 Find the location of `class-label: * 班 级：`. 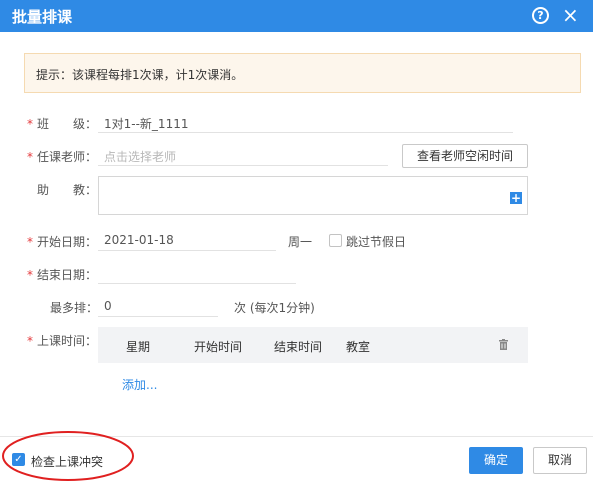

class-label: * 班 级： is located at coordinates (62, 124).